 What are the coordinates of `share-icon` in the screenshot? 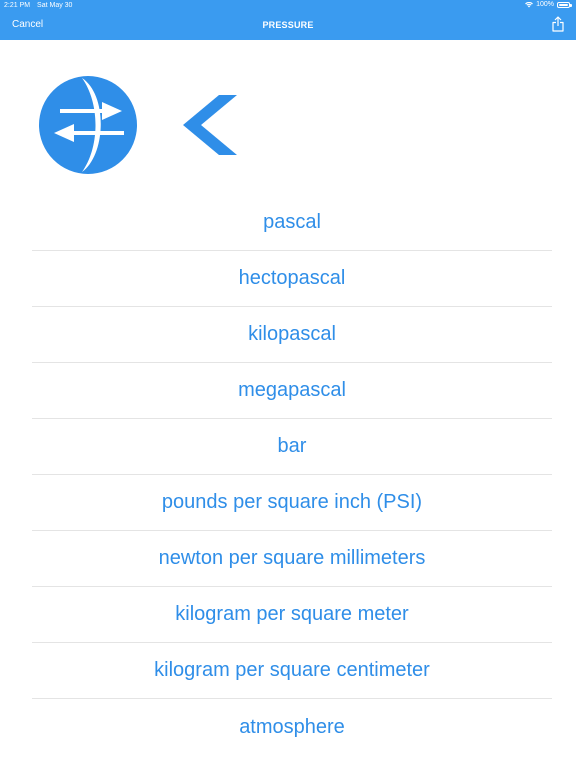 It's located at (558, 24).